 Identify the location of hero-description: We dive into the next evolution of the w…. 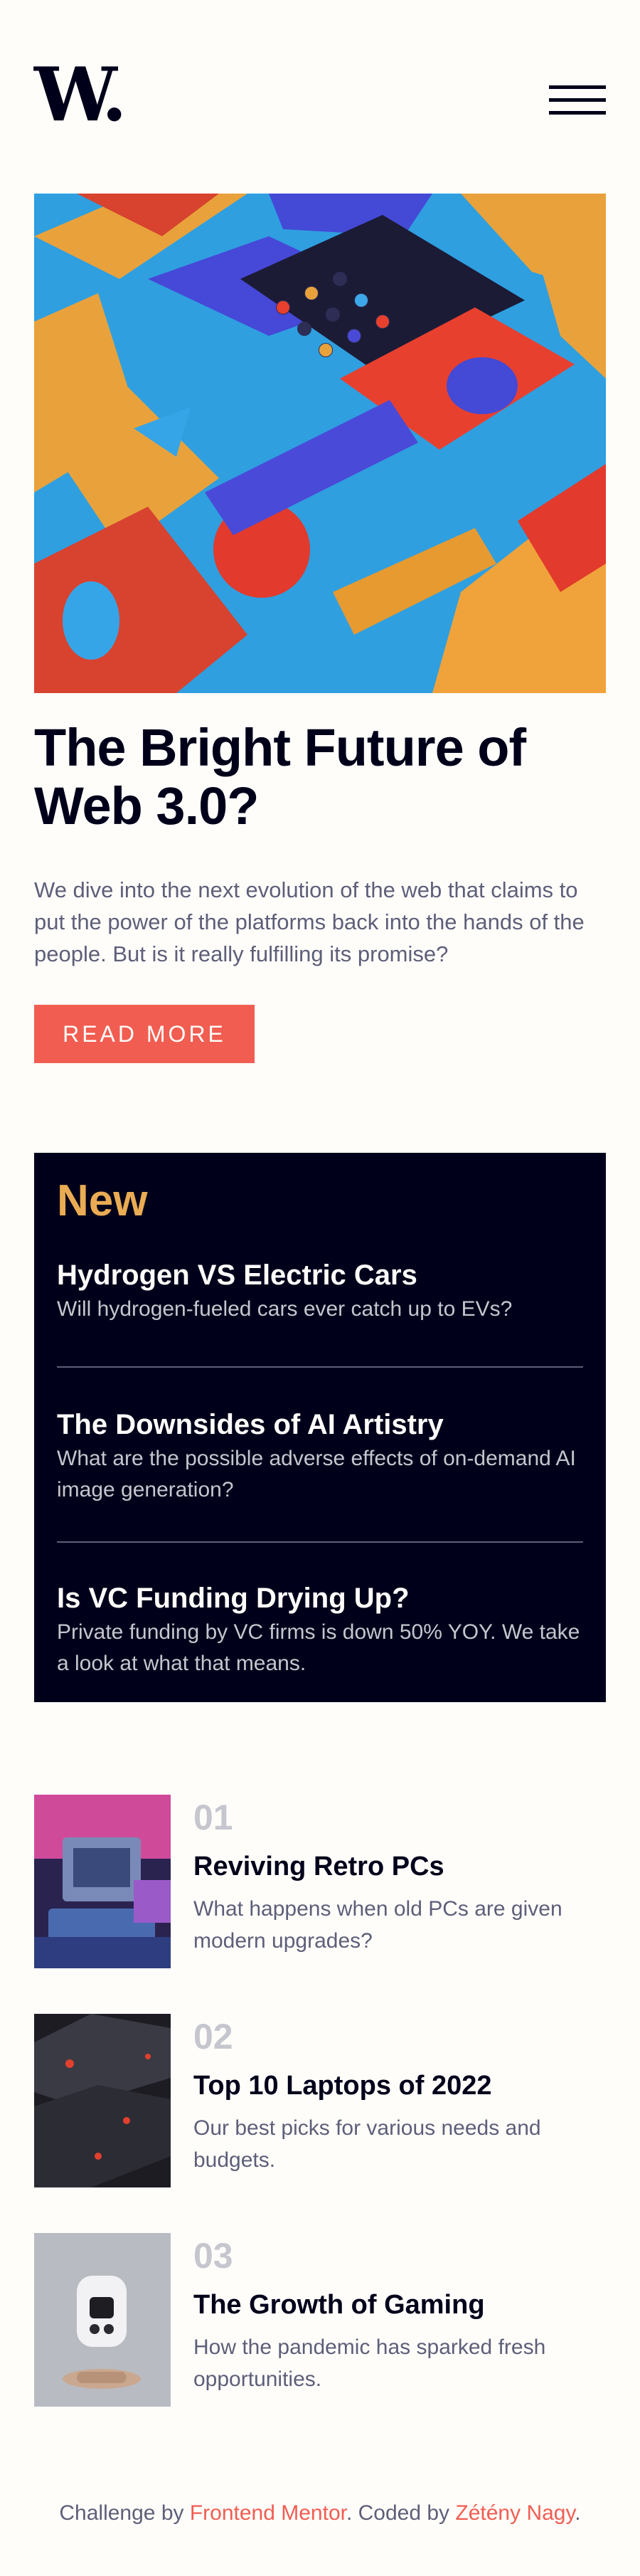
(309, 921).